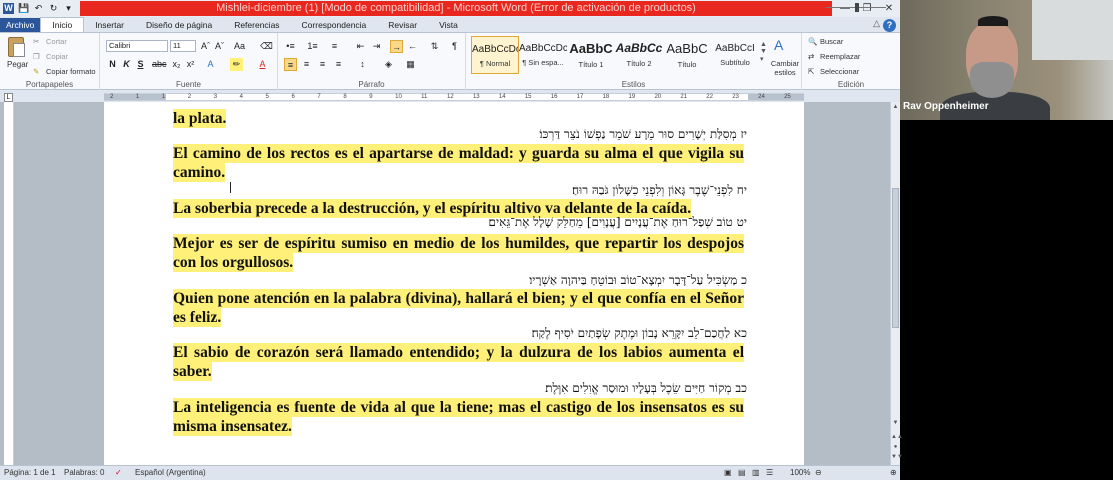  Describe the element at coordinates (591, 55) in the screenshot. I see `style-titulo-1: AaBbC Título 1` at that location.